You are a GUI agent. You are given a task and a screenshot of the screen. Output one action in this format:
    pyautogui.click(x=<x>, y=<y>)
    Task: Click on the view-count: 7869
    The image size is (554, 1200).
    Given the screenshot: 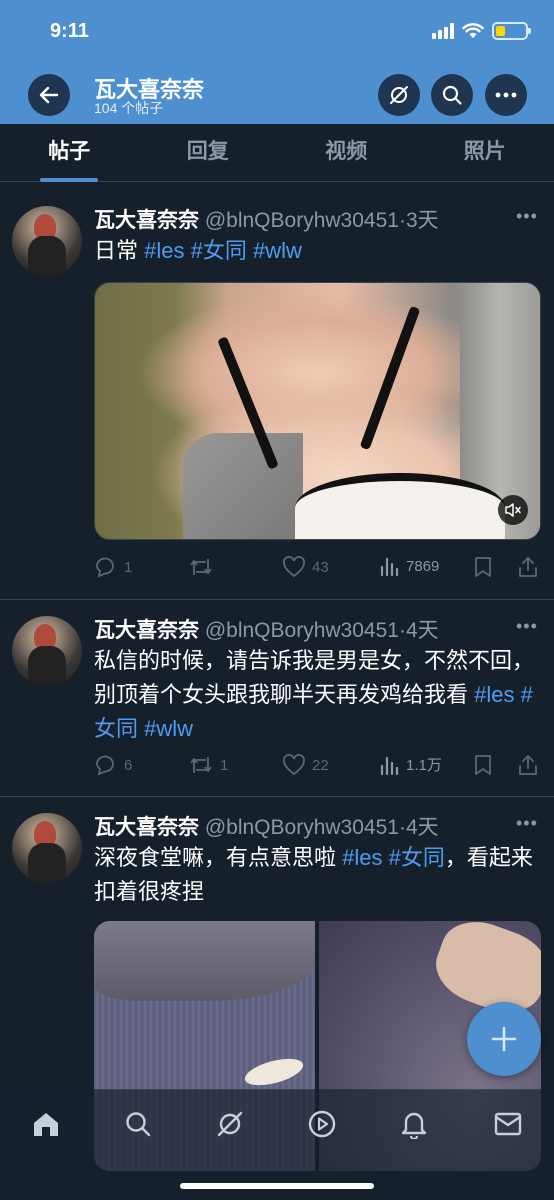 What is the action you would take?
    pyautogui.click(x=423, y=566)
    